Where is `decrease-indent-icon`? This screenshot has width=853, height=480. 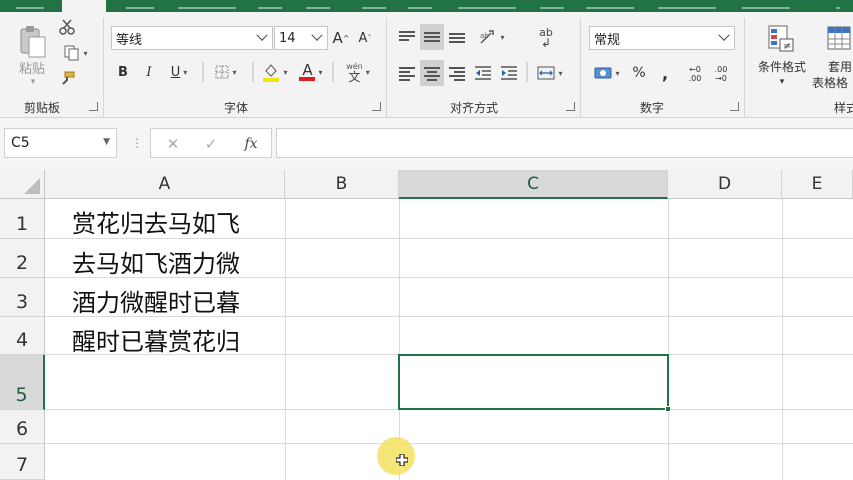
decrease-indent-icon is located at coordinates (483, 73).